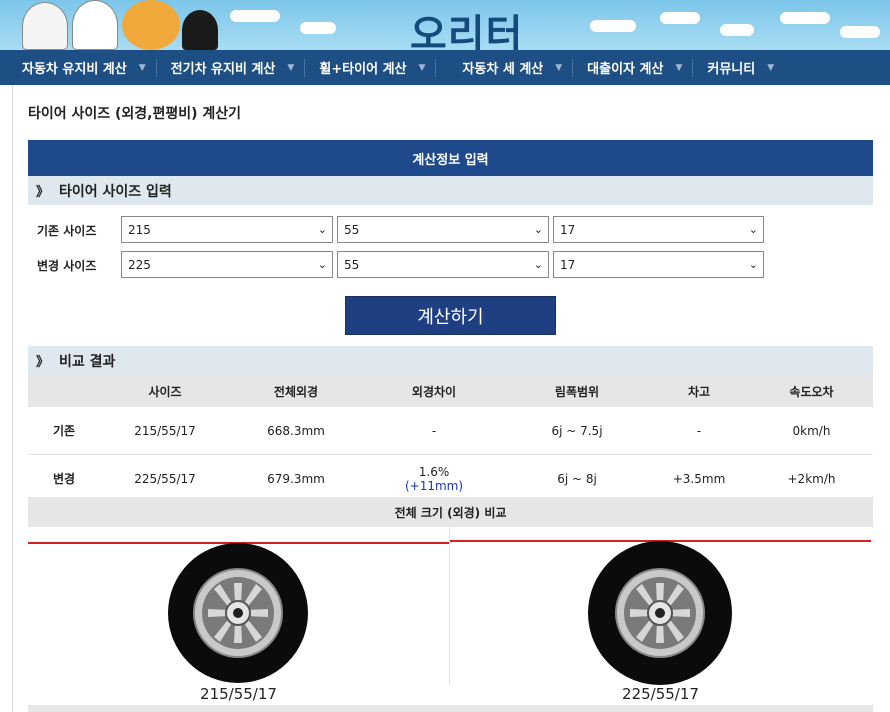 This screenshot has height=712, width=890. I want to click on nav-item-label: 자동차 유지비 계산, so click(74, 69).